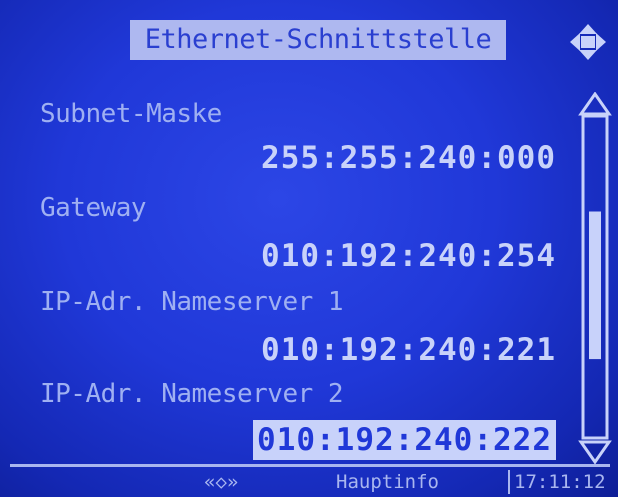  What do you see at coordinates (408, 158) in the screenshot?
I see `subnet-mask-value: 255:255:240:000` at bounding box center [408, 158].